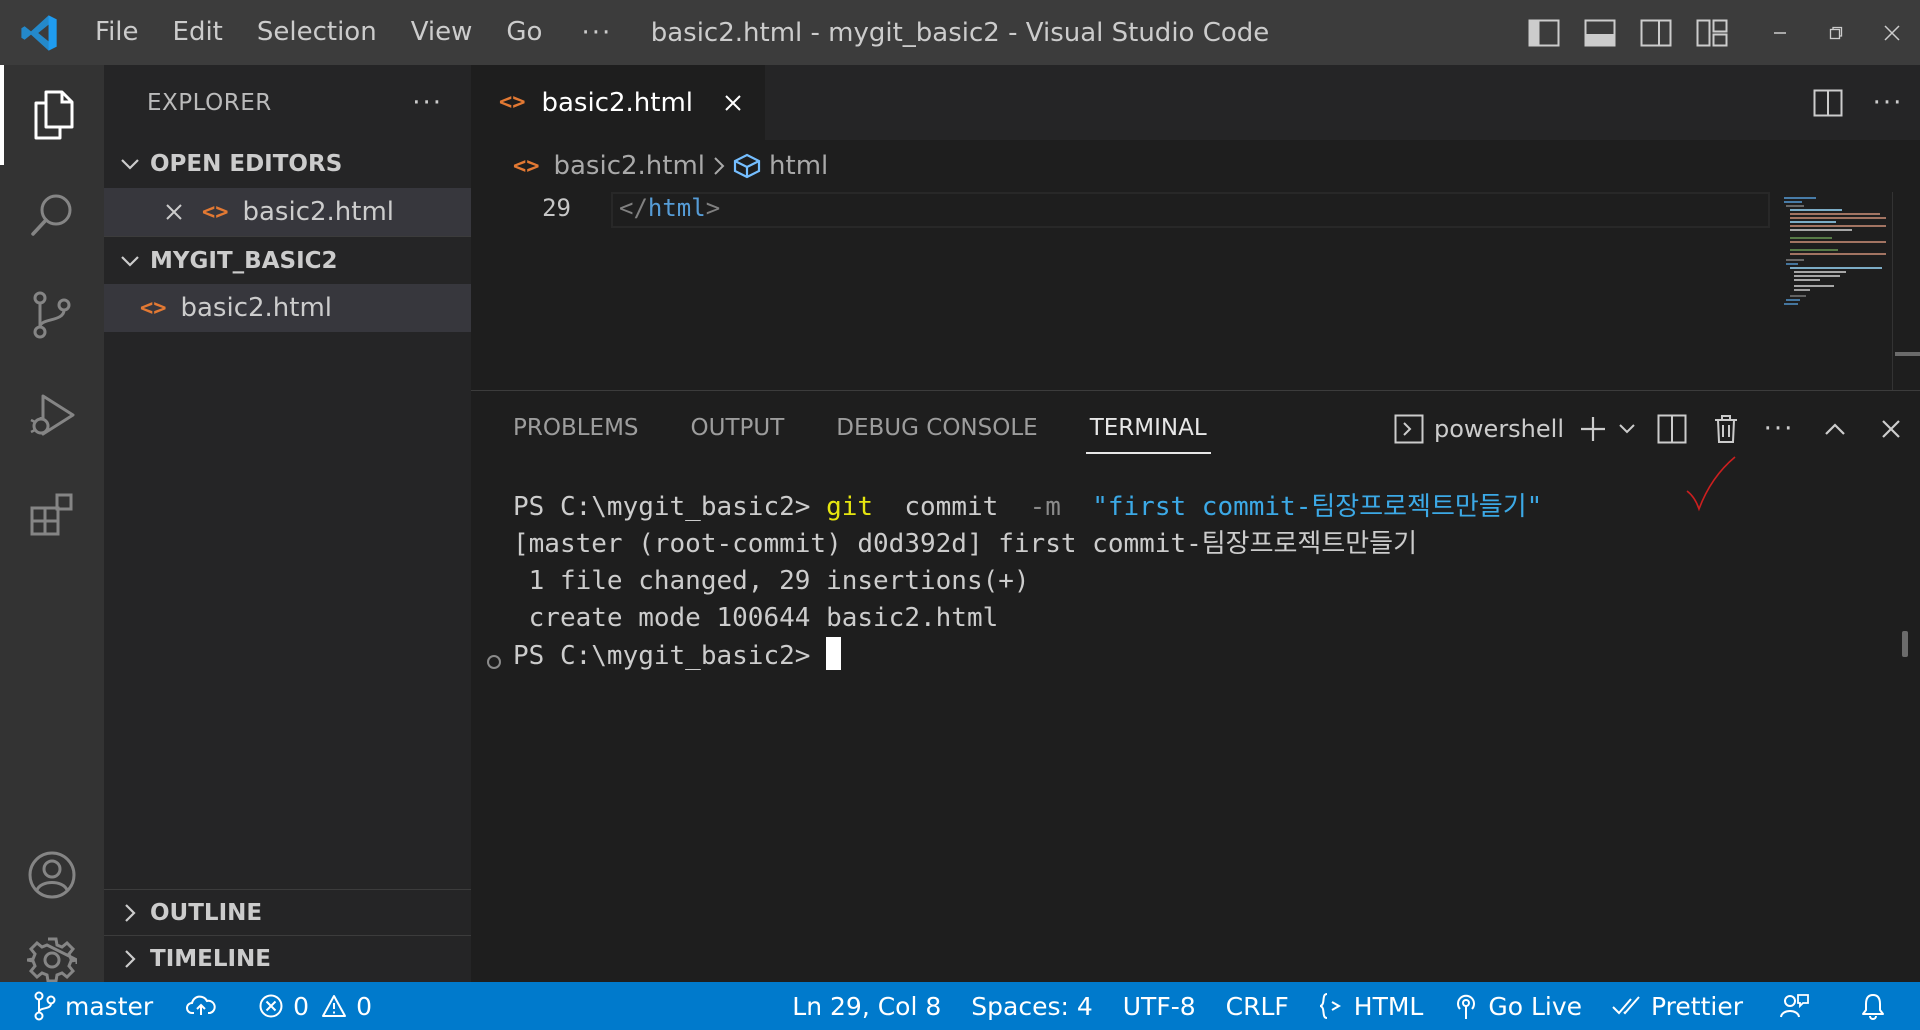  What do you see at coordinates (427, 103) in the screenshot?
I see `explorer-more-button: ···` at bounding box center [427, 103].